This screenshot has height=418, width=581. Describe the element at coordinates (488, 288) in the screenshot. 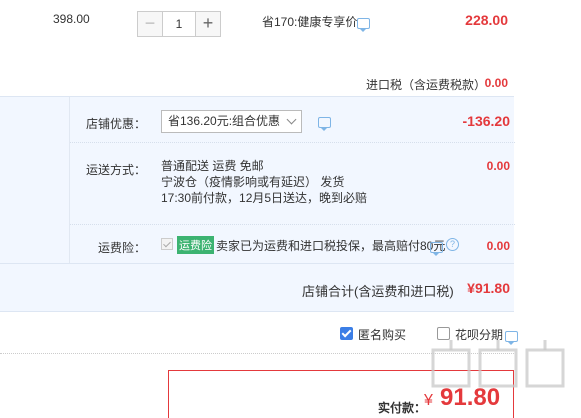

I see `shop-total-value: ¥91.80` at that location.